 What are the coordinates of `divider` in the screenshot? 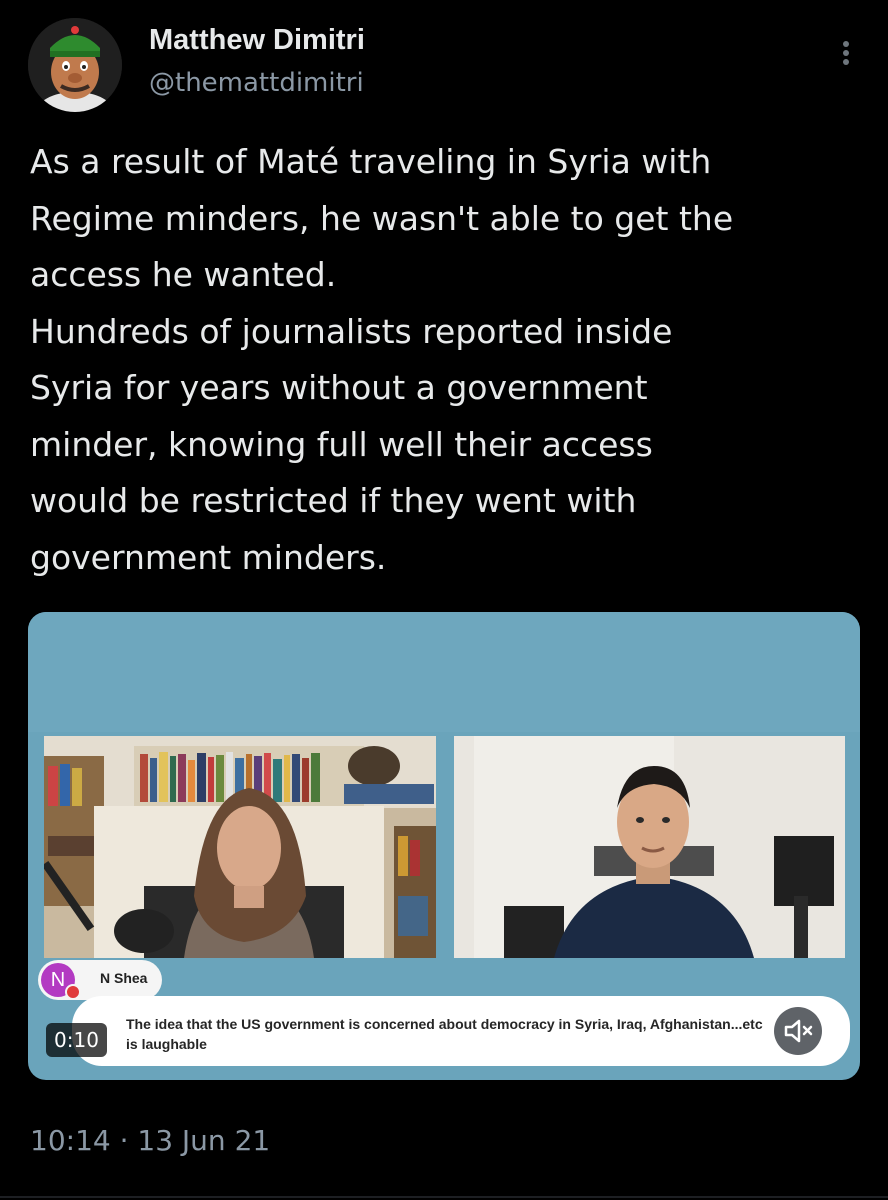 It's located at (444, 1197).